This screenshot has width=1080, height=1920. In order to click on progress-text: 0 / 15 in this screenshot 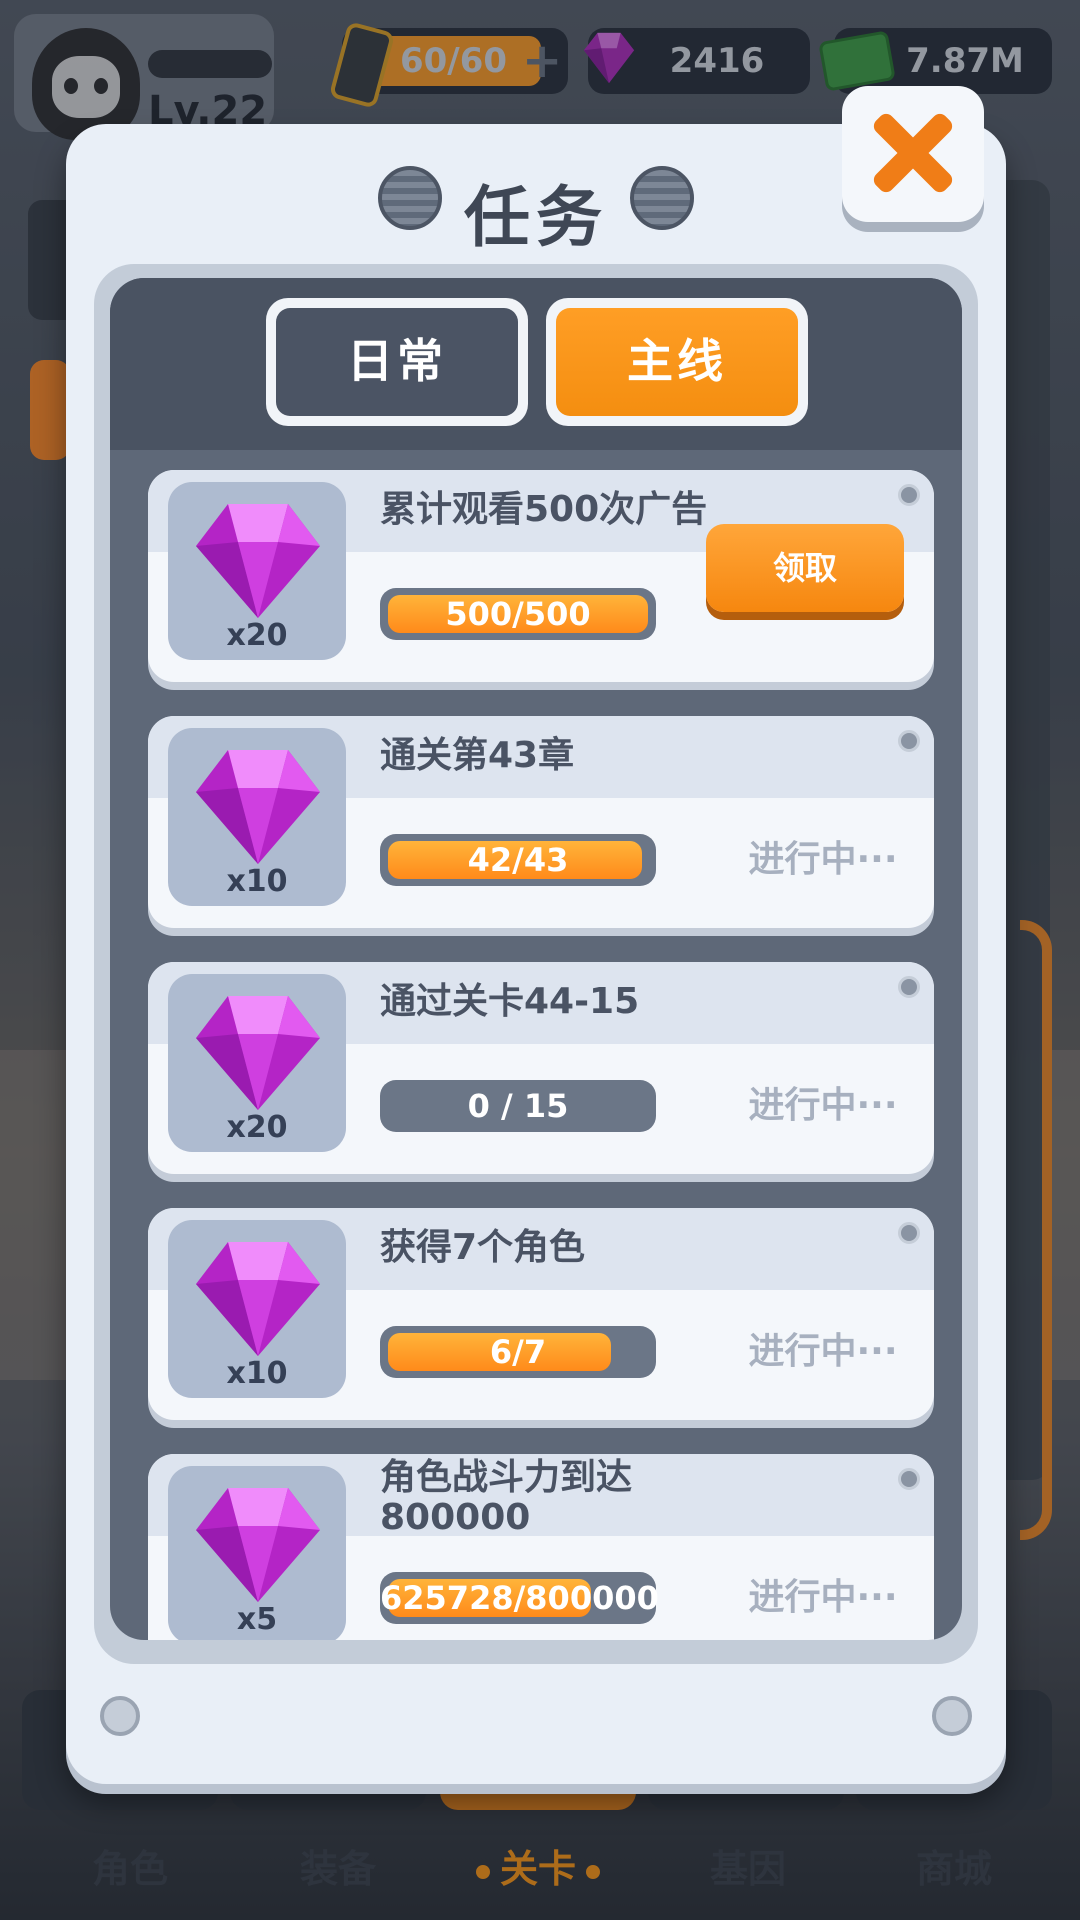, I will do `click(518, 1106)`.